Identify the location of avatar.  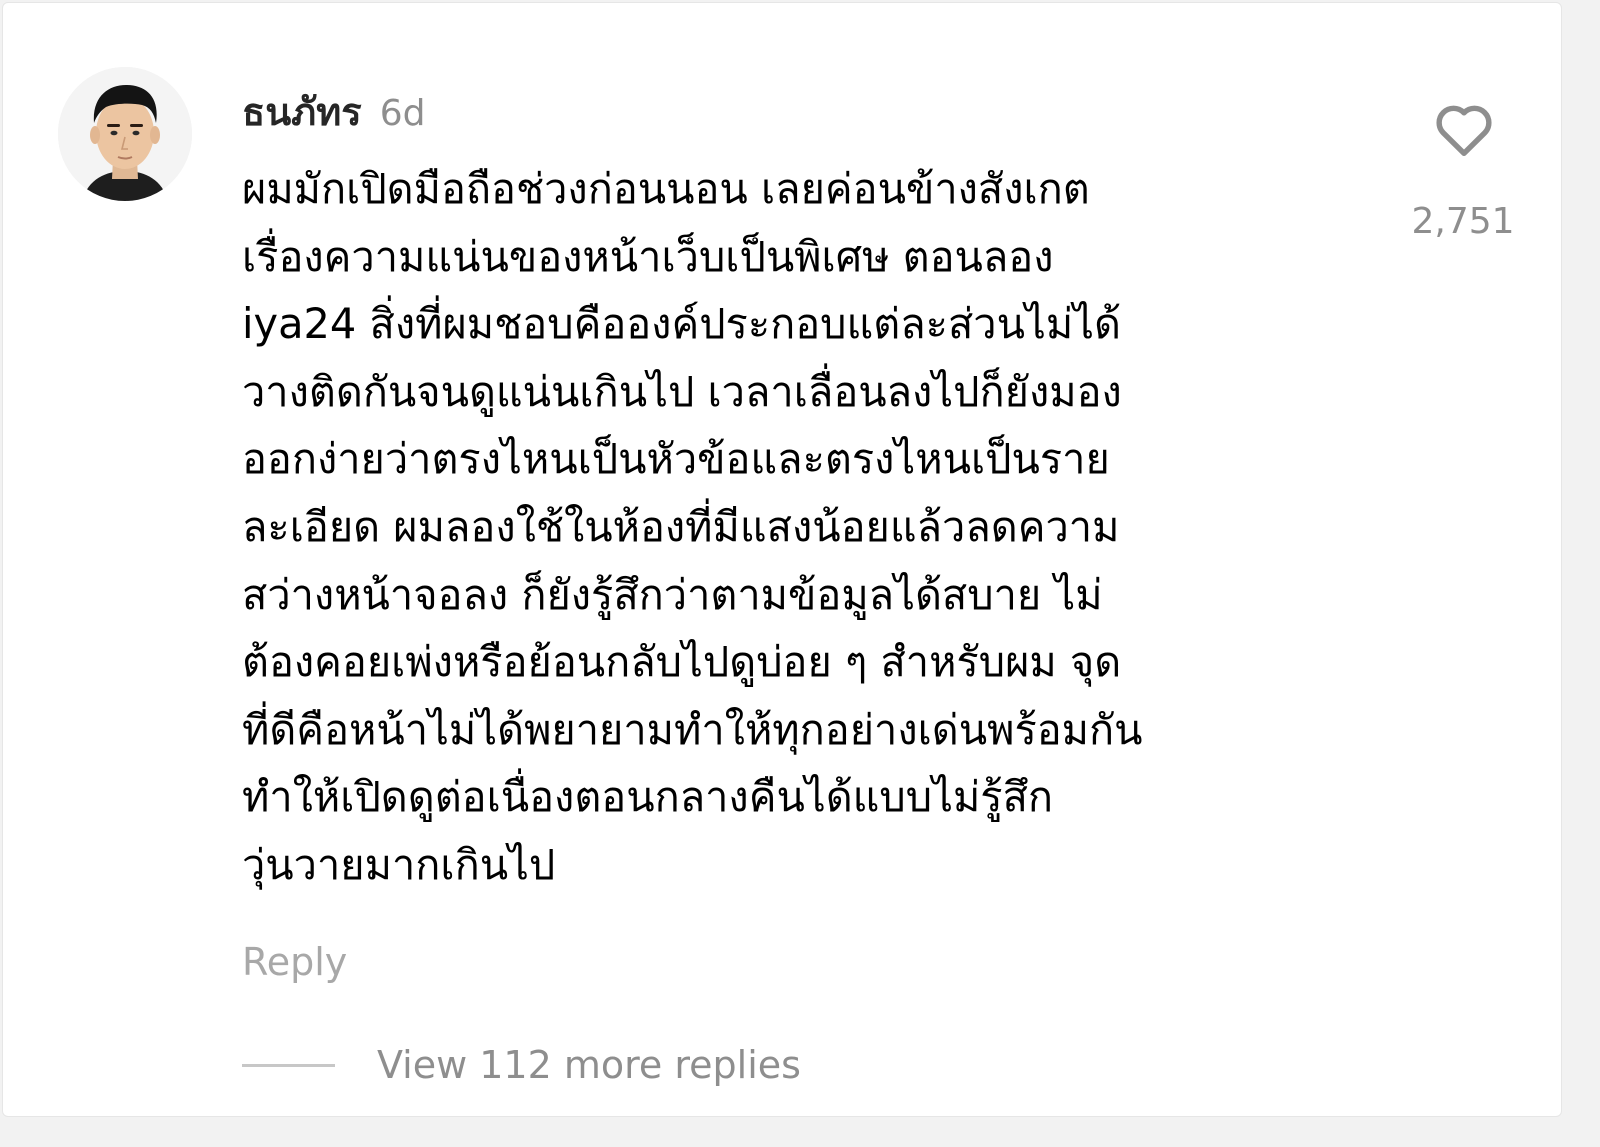
(125, 134).